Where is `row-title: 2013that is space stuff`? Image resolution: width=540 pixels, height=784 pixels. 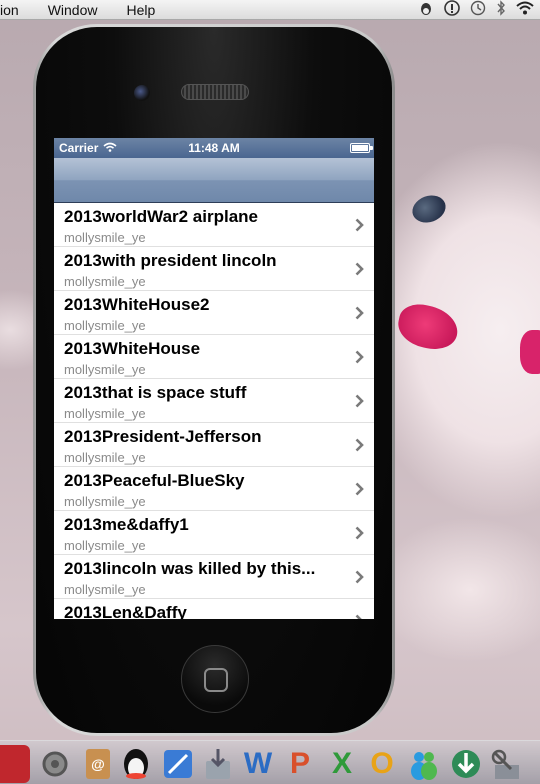 row-title: 2013that is space stuff is located at coordinates (155, 392).